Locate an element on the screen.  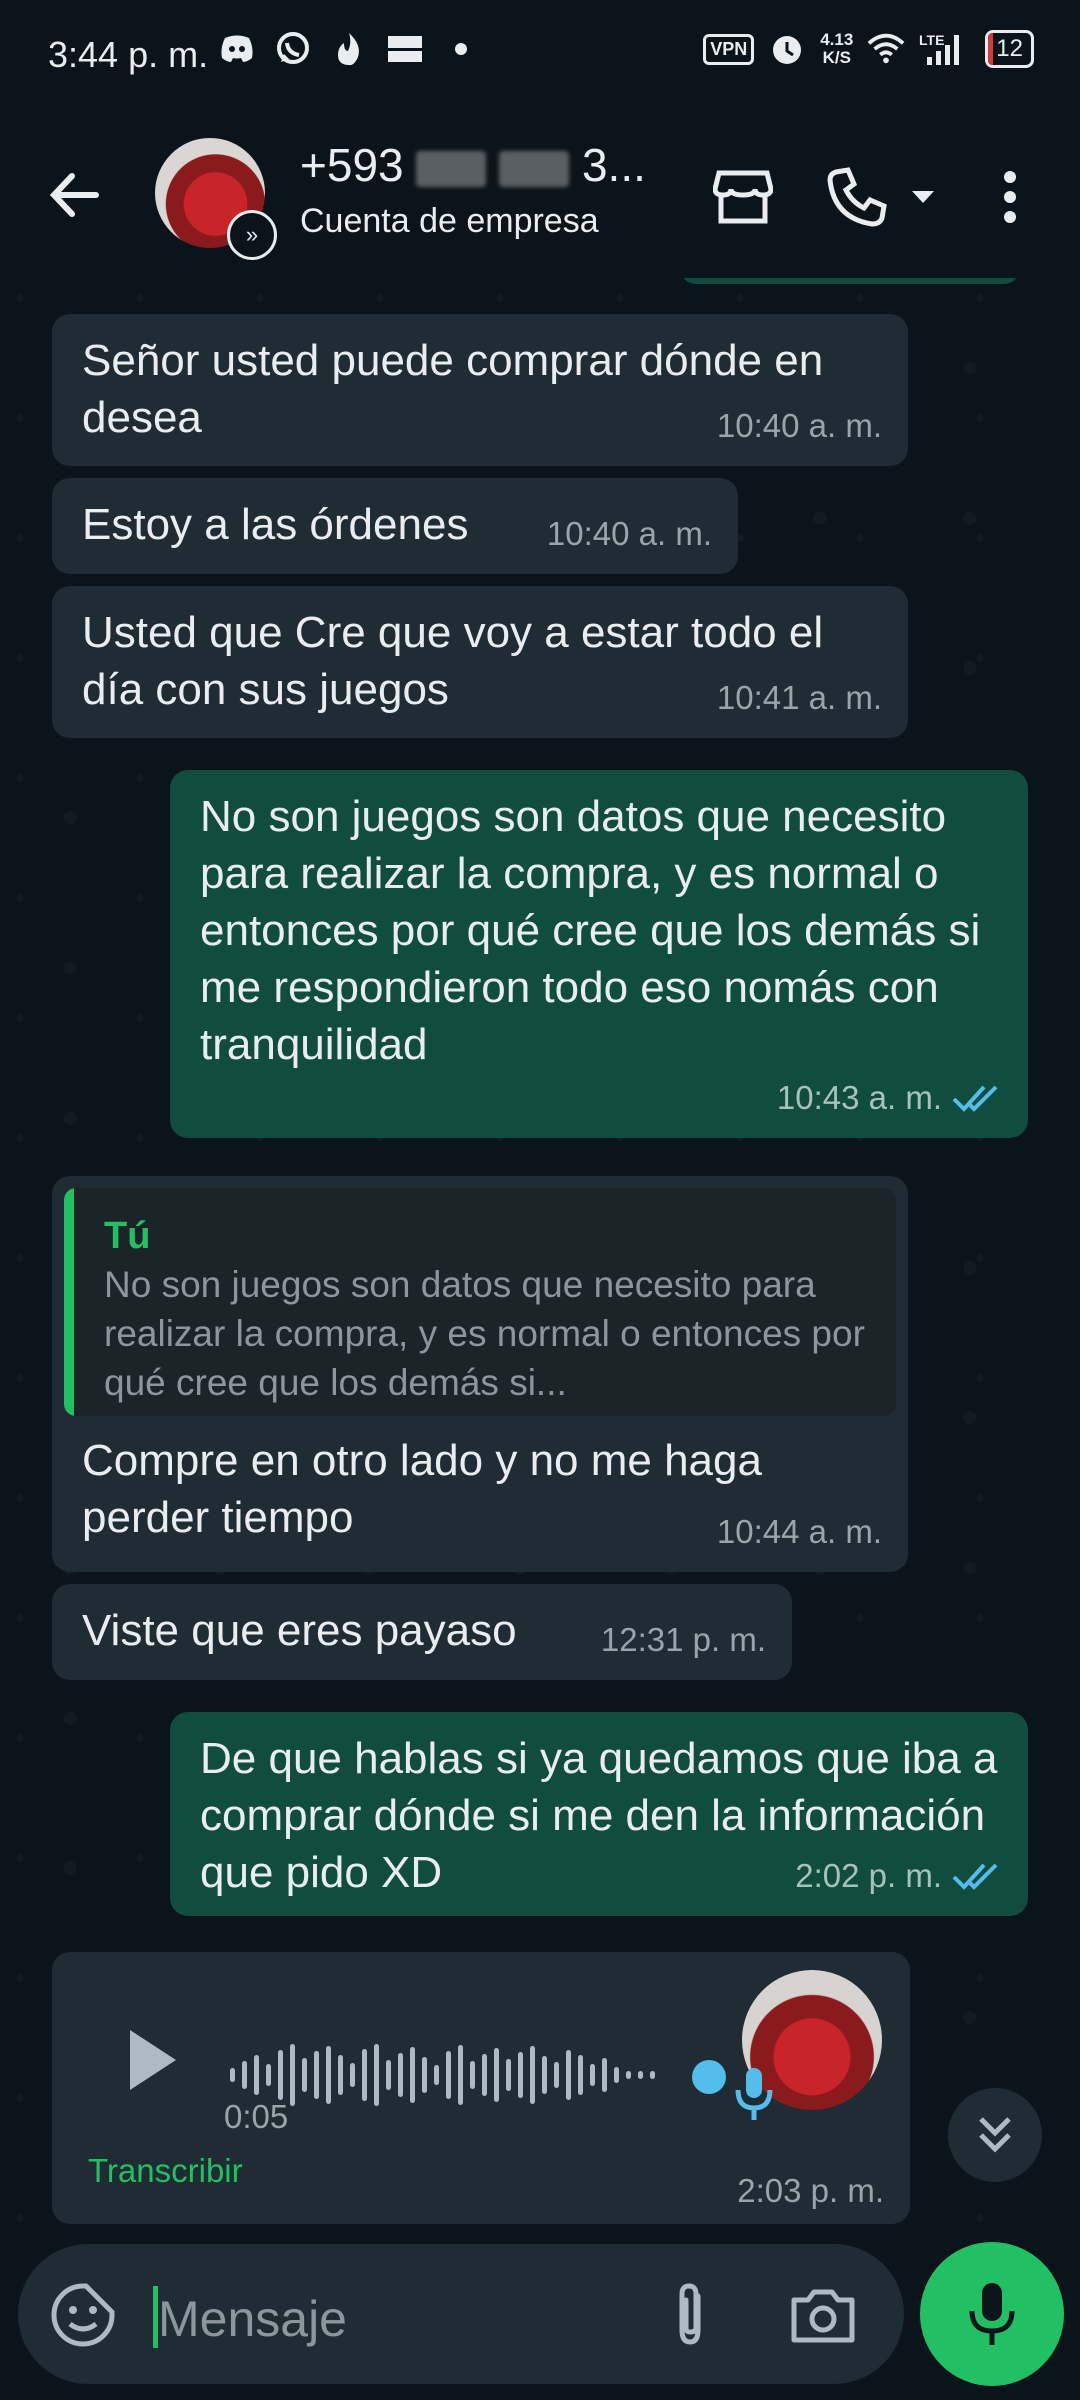
scroll-to-bottom-button is located at coordinates (995, 2135).